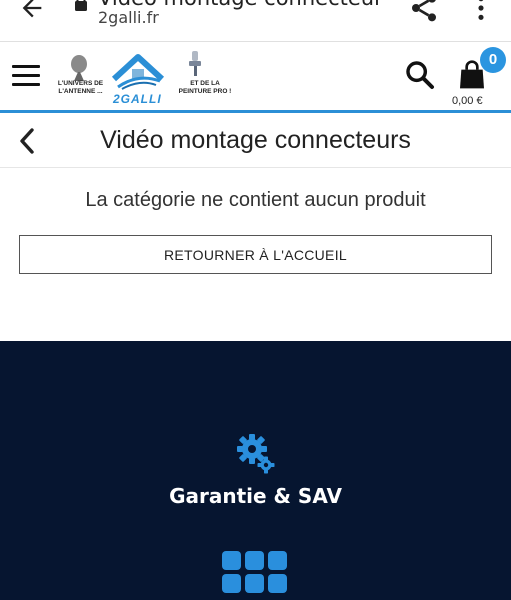 The height and width of the screenshot is (600, 511). Describe the element at coordinates (420, 75) in the screenshot. I see `search-icon` at that location.